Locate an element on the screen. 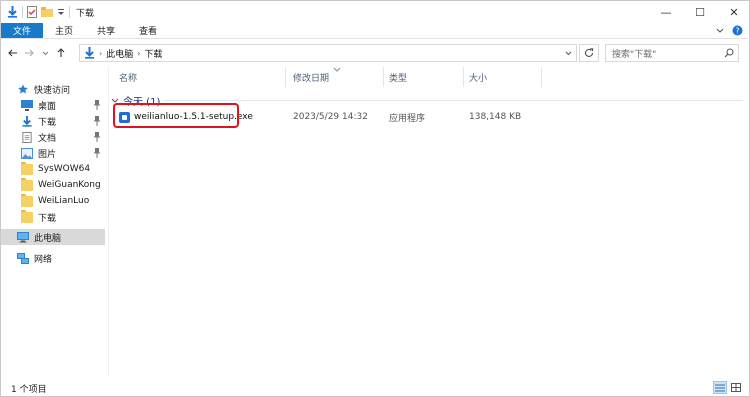  sidebar-item-label: 下载 is located at coordinates (47, 122).